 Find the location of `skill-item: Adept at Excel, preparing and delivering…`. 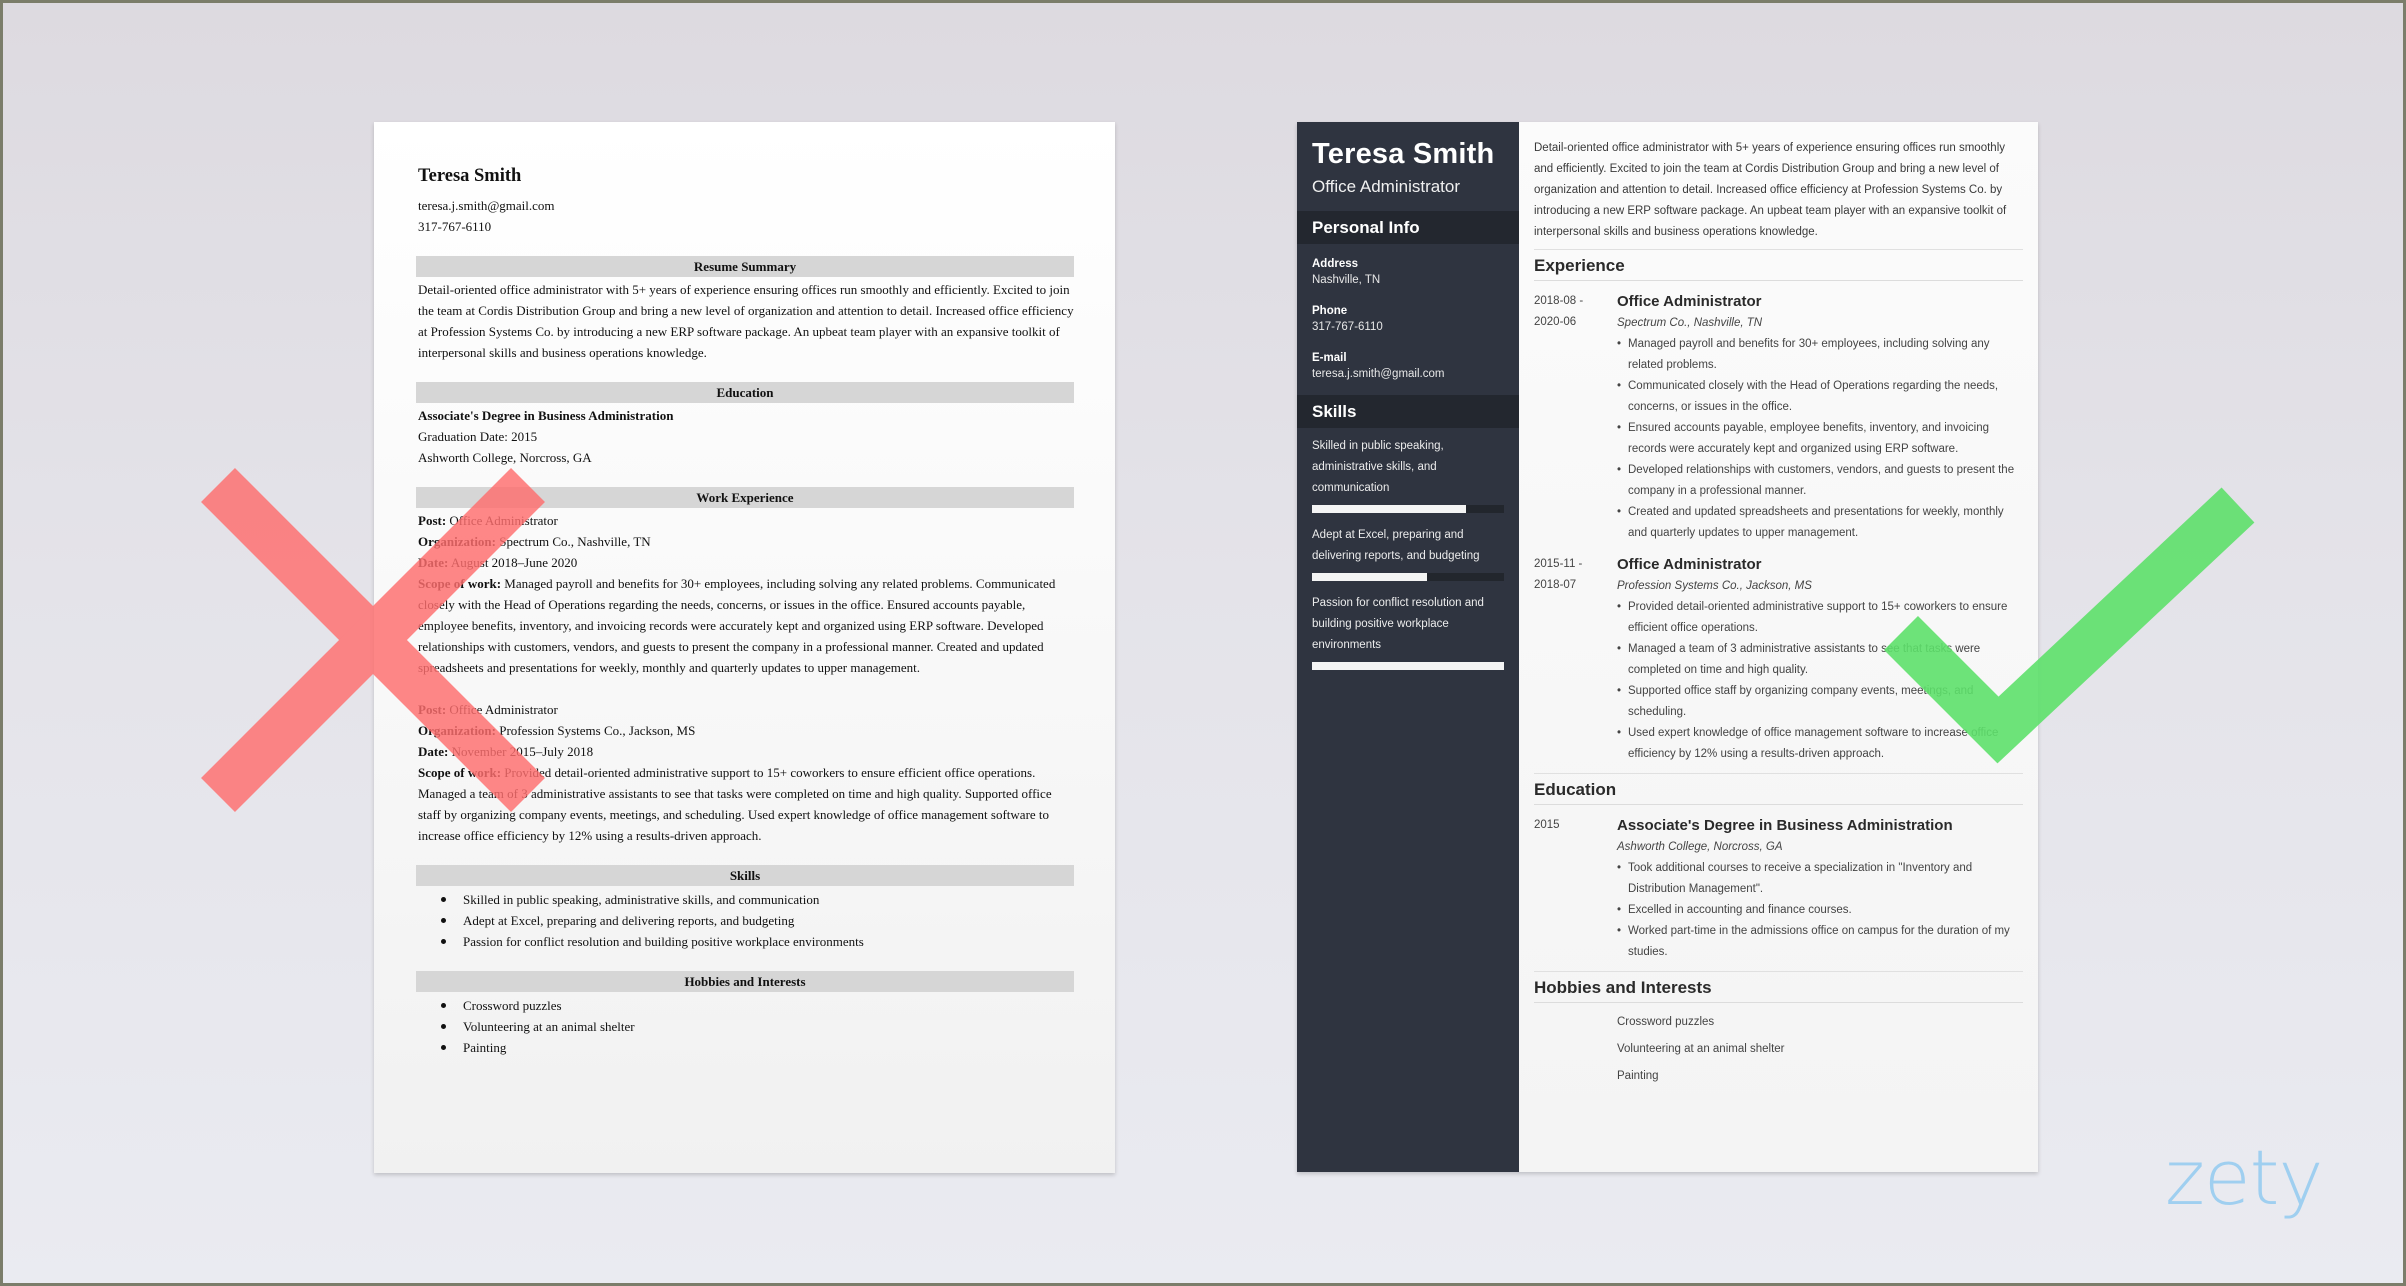

skill-item: Adept at Excel, preparing and delivering… is located at coordinates (756, 920).